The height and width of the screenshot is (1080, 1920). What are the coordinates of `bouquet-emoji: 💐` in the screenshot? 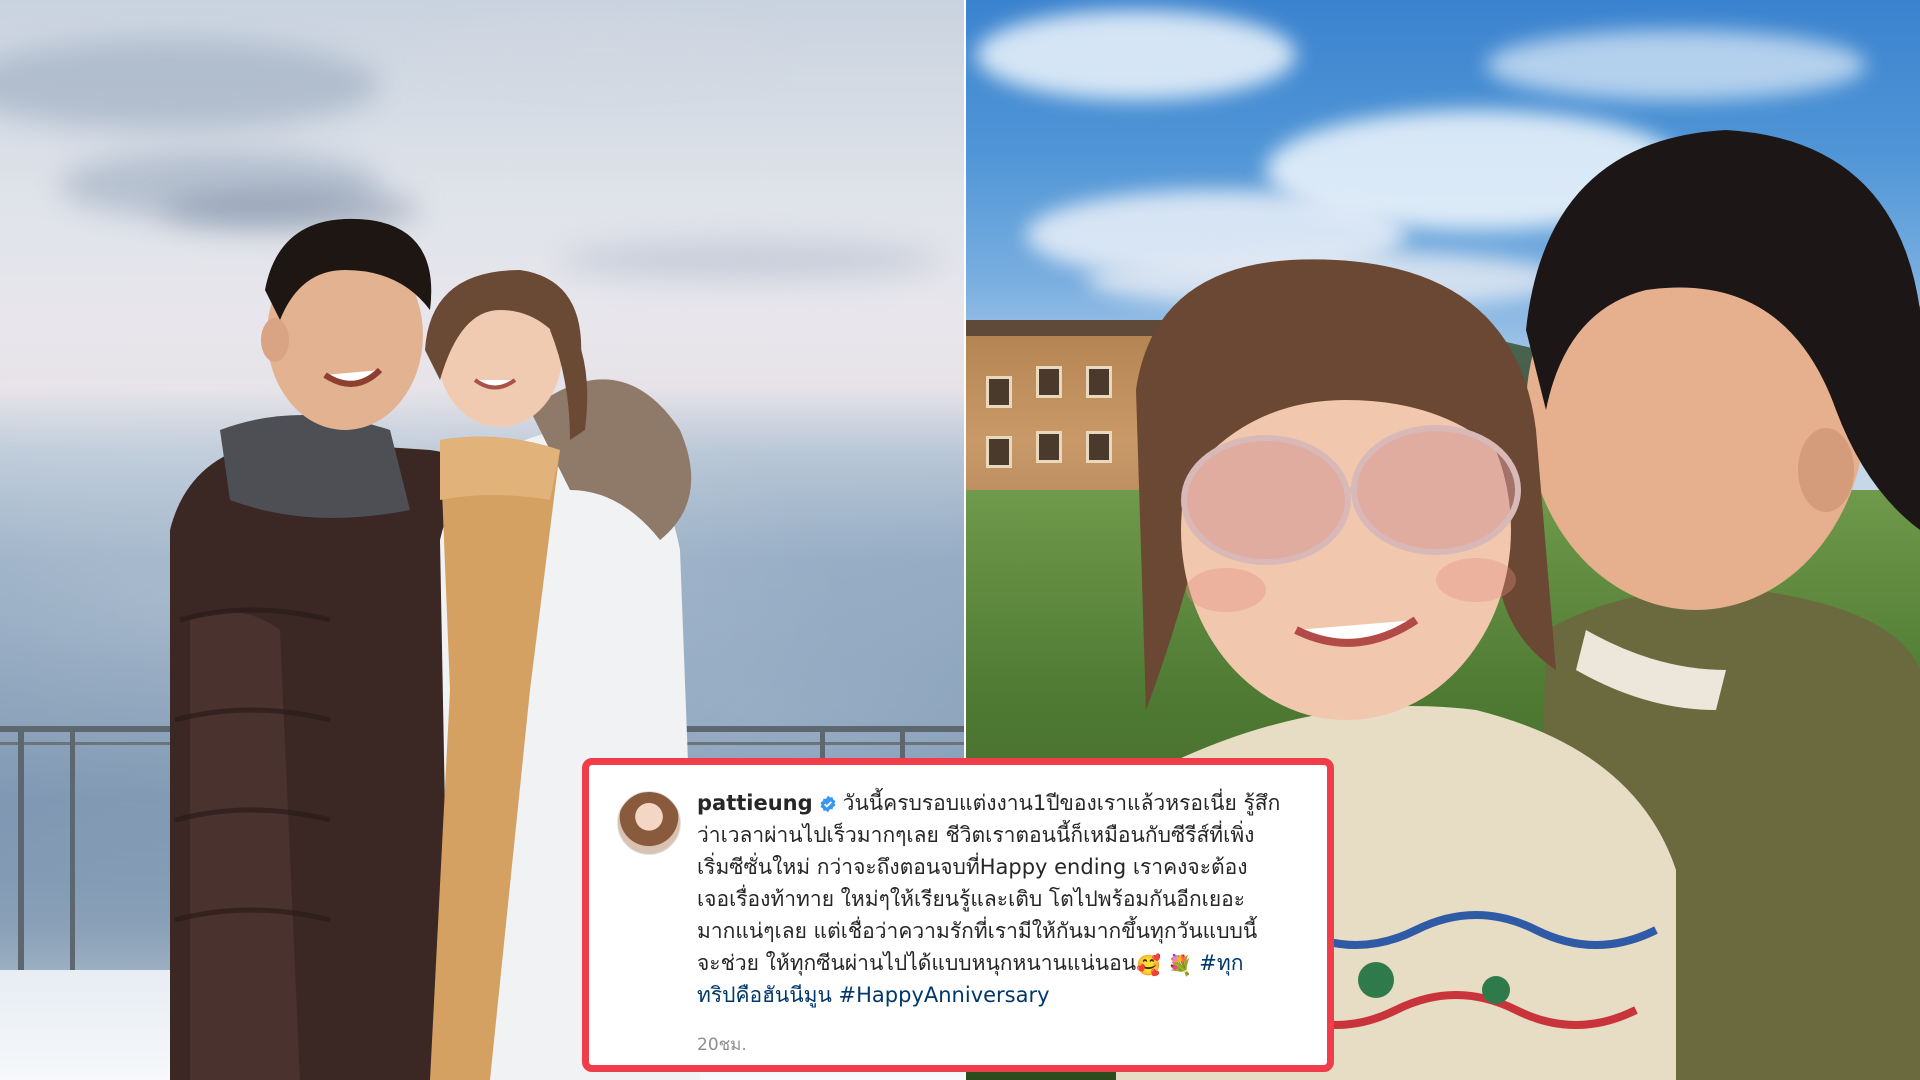 It's located at (1180, 965).